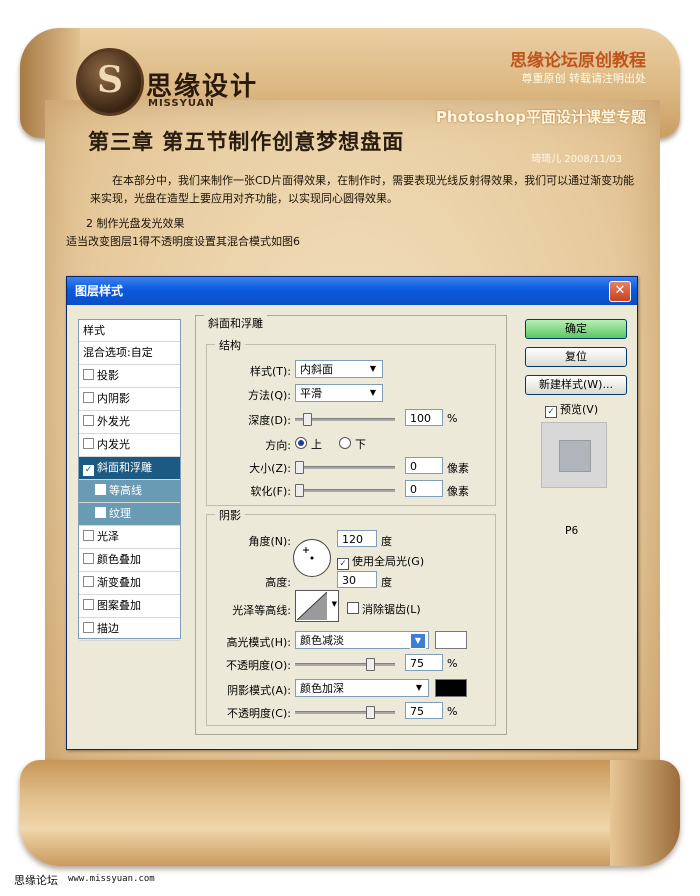 The image size is (700, 896). I want to click on style-item-outer-glow: 外发光, so click(129, 422).